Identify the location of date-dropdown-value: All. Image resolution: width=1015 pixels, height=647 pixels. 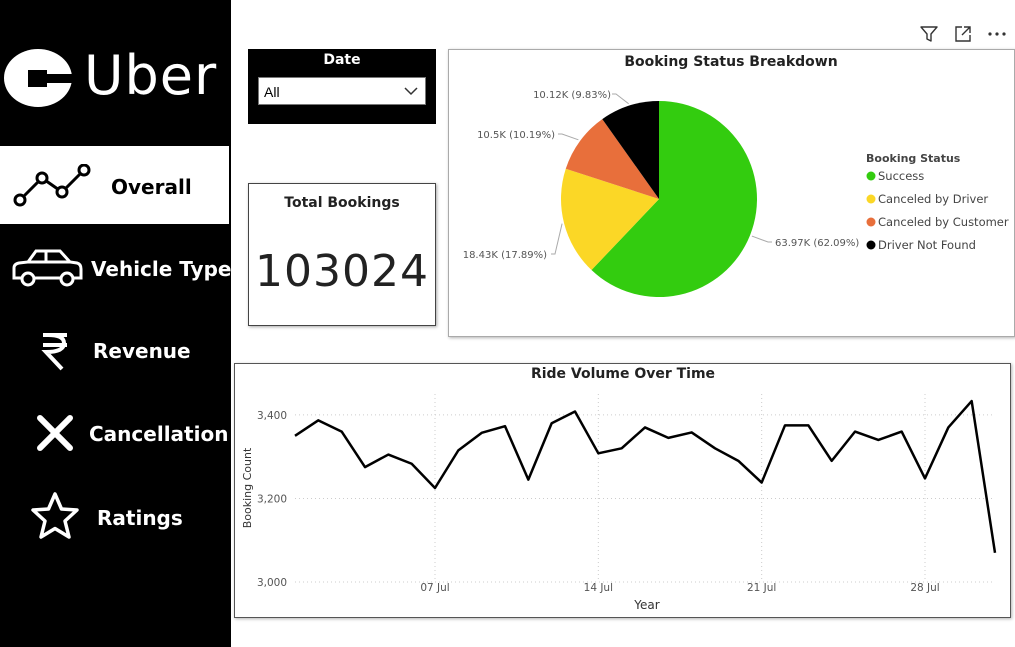
(272, 92).